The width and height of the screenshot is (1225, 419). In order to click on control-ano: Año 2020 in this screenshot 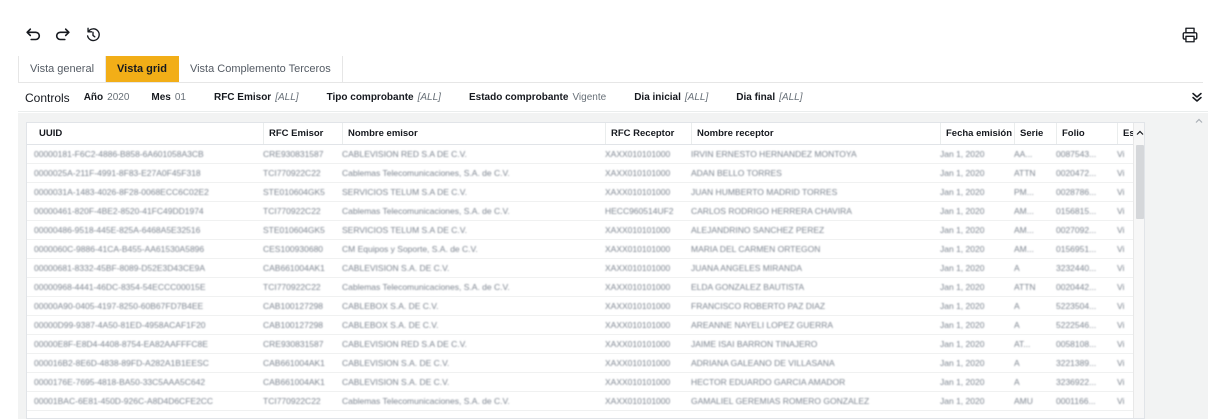, I will do `click(107, 97)`.